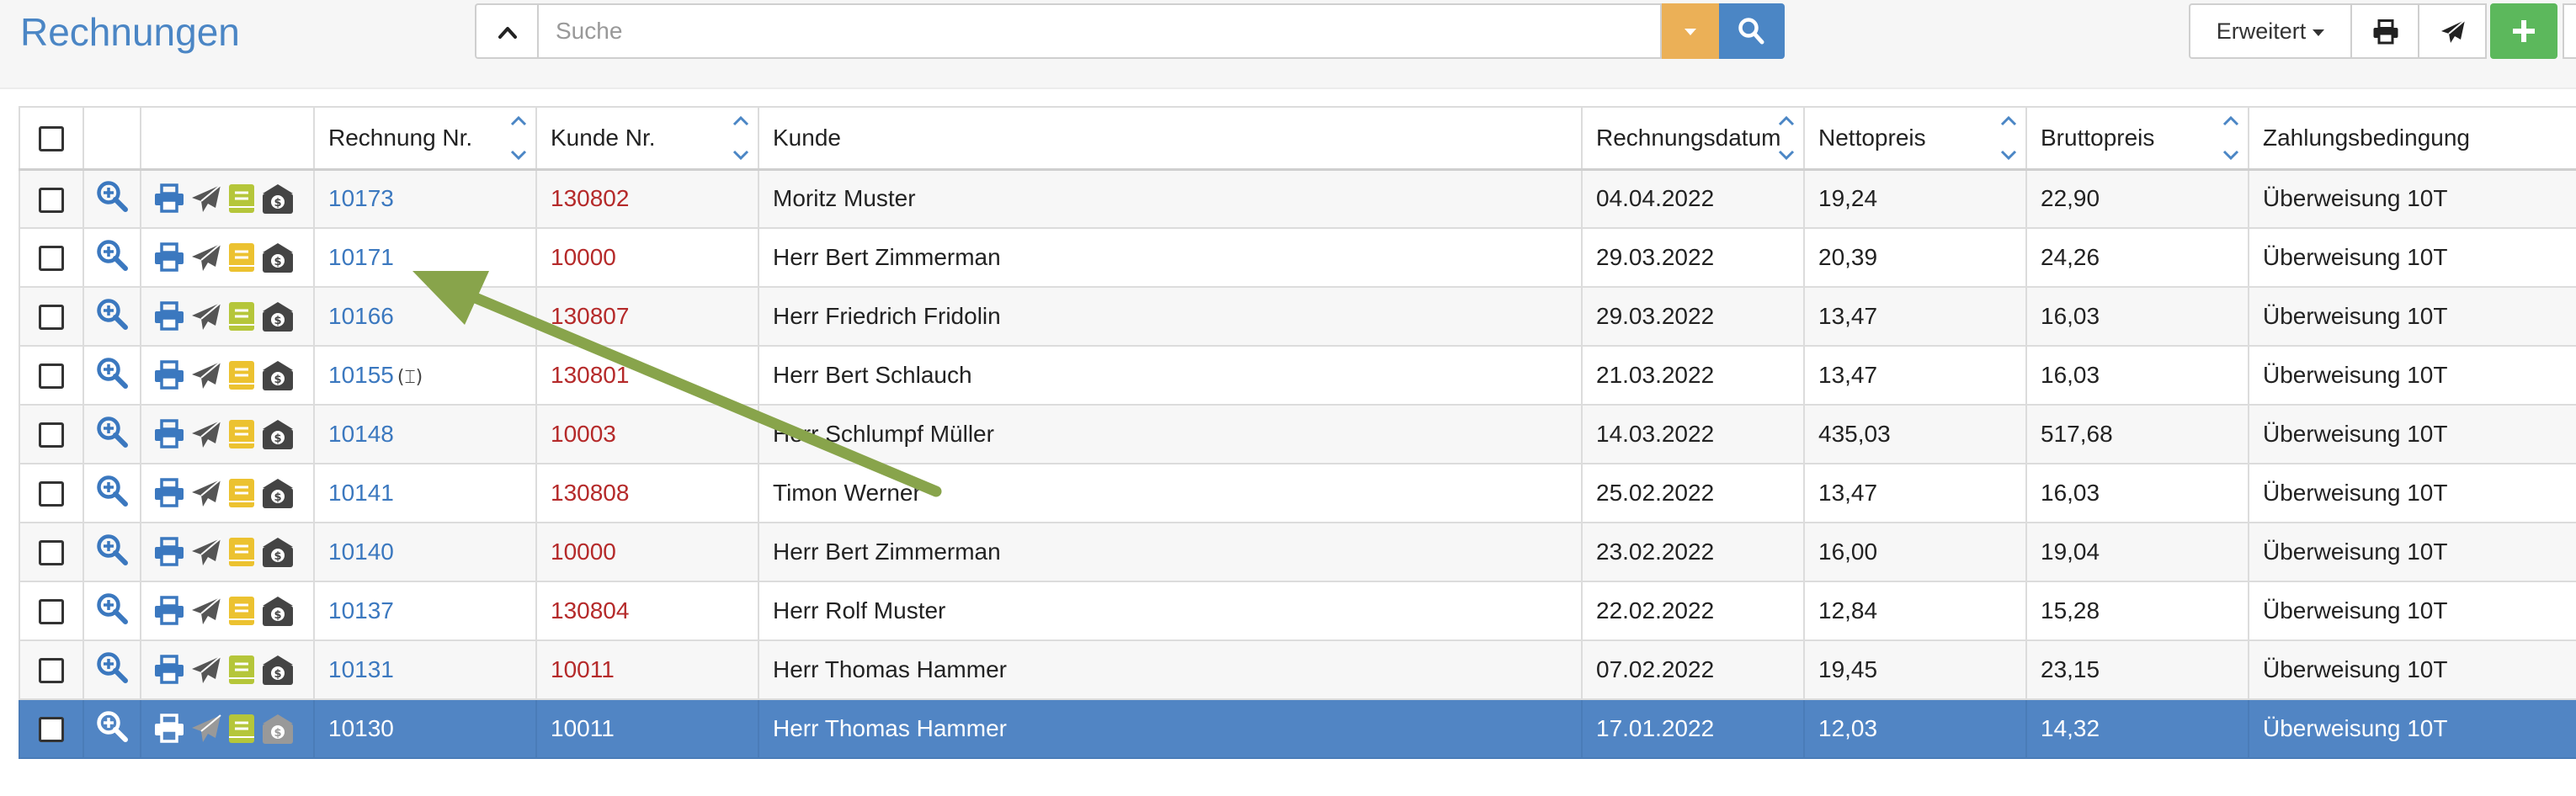  What do you see at coordinates (590, 610) in the screenshot?
I see `customer-number-link: 130804` at bounding box center [590, 610].